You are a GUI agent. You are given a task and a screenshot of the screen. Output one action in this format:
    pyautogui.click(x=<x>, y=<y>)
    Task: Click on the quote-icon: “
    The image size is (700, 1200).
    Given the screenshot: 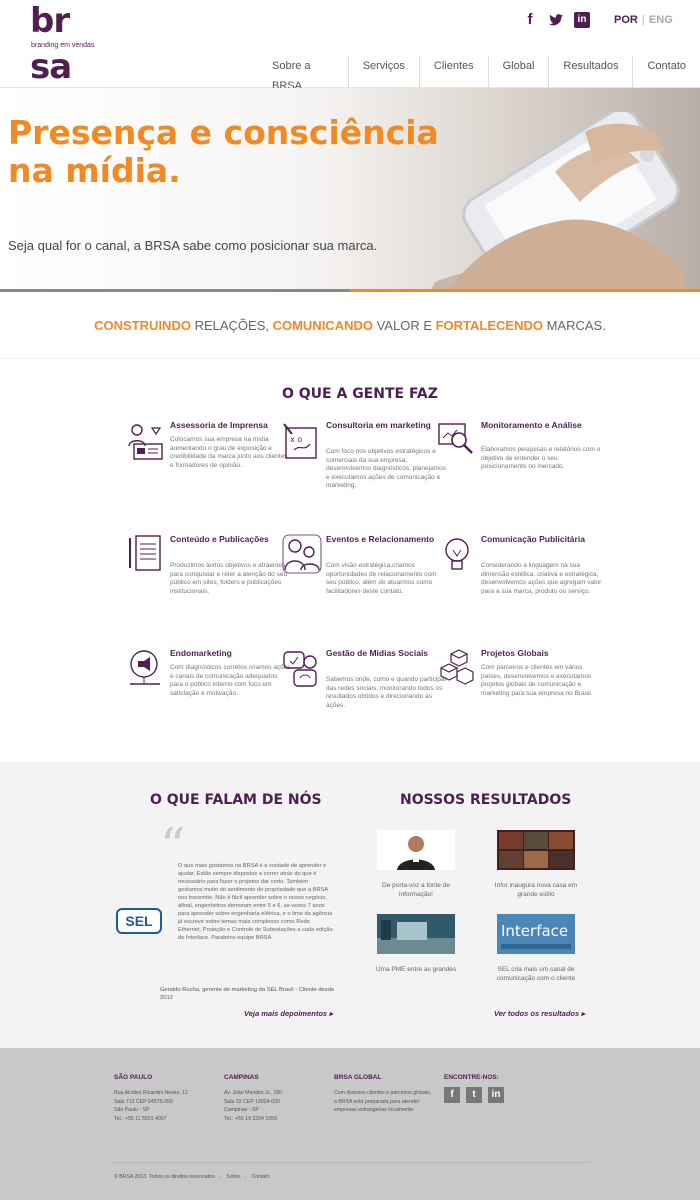 What is the action you would take?
    pyautogui.click(x=173, y=846)
    